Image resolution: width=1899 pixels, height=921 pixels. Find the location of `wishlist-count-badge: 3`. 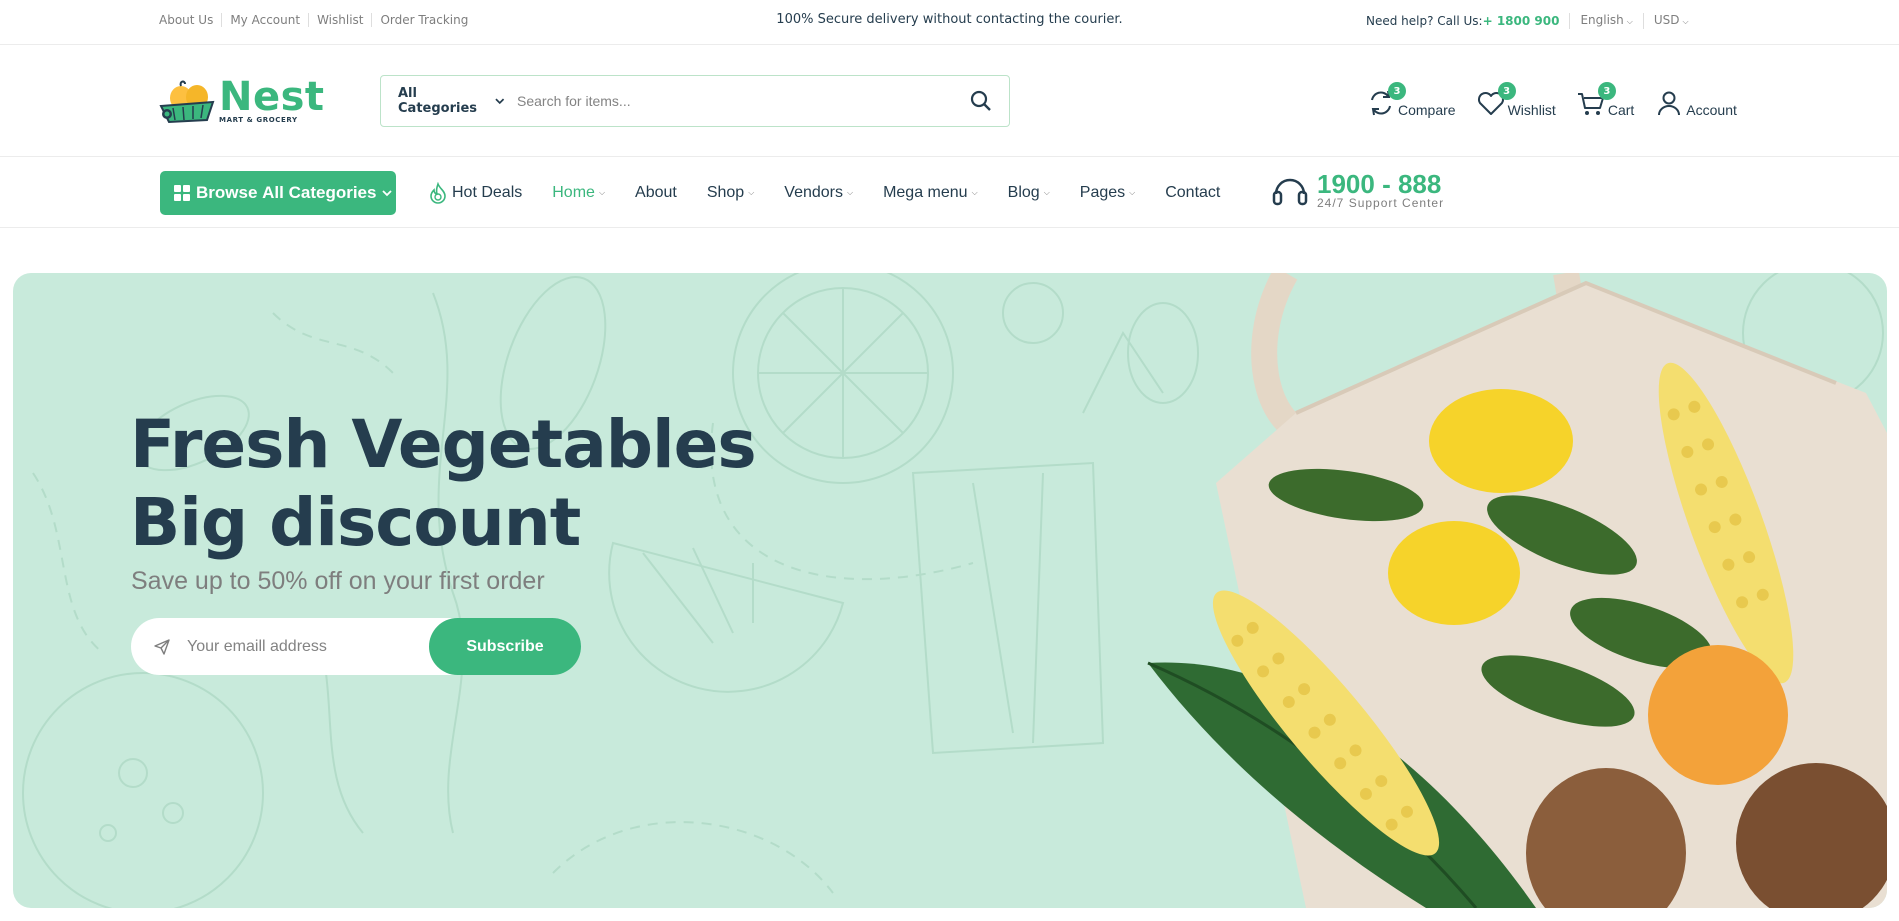

wishlist-count-badge: 3 is located at coordinates (1506, 91).